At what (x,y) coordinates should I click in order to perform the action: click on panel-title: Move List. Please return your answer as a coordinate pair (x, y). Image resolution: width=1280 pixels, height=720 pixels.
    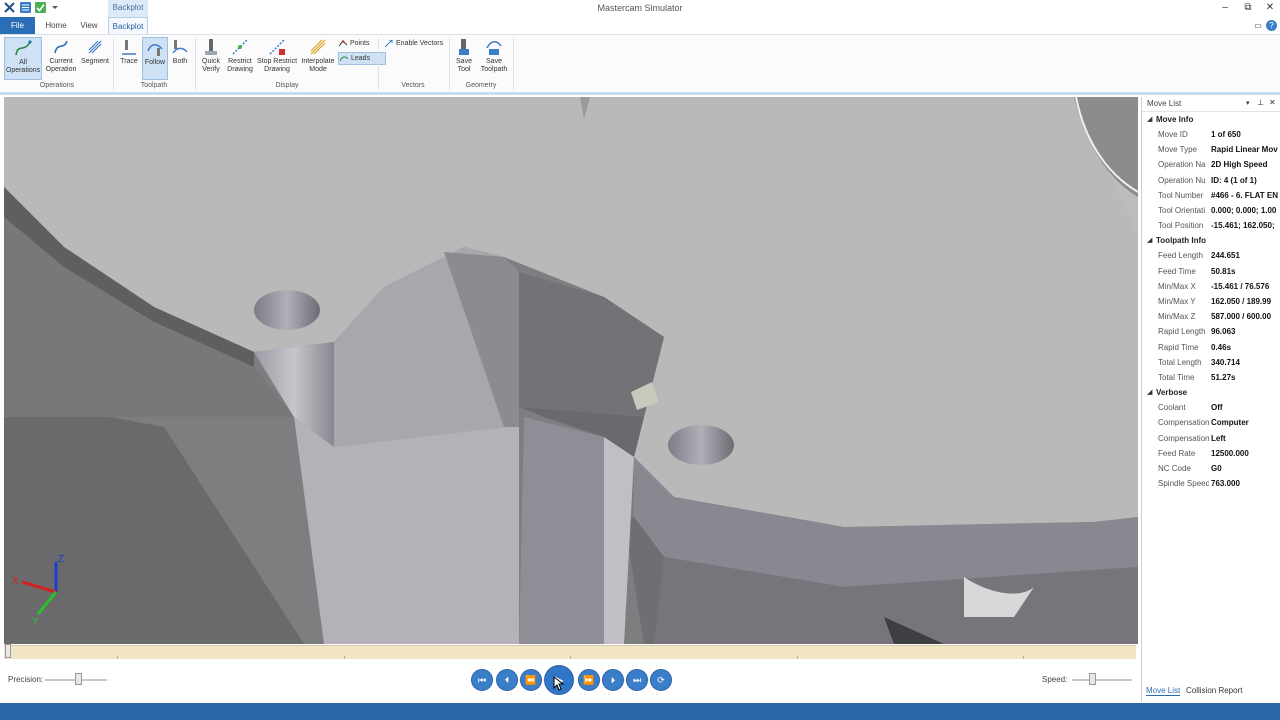
    Looking at the image, I should click on (1164, 103).